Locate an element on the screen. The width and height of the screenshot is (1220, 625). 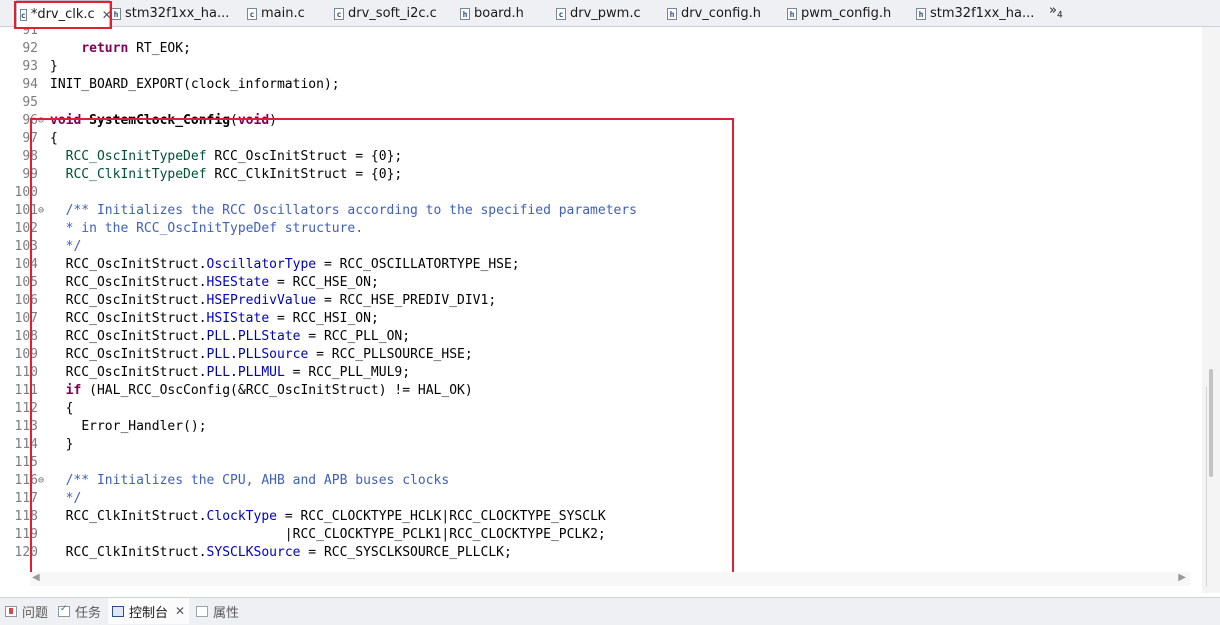
horizontal-scrollbar: ◀ ▶ is located at coordinates (610, 579).